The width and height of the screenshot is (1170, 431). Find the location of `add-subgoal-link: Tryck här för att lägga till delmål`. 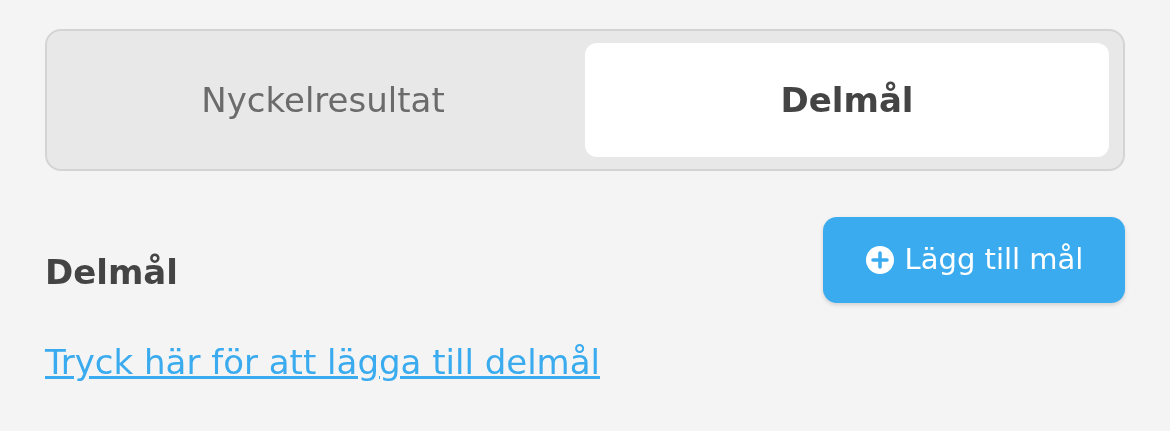

add-subgoal-link: Tryck här för att lägga till delmål is located at coordinates (322, 362).